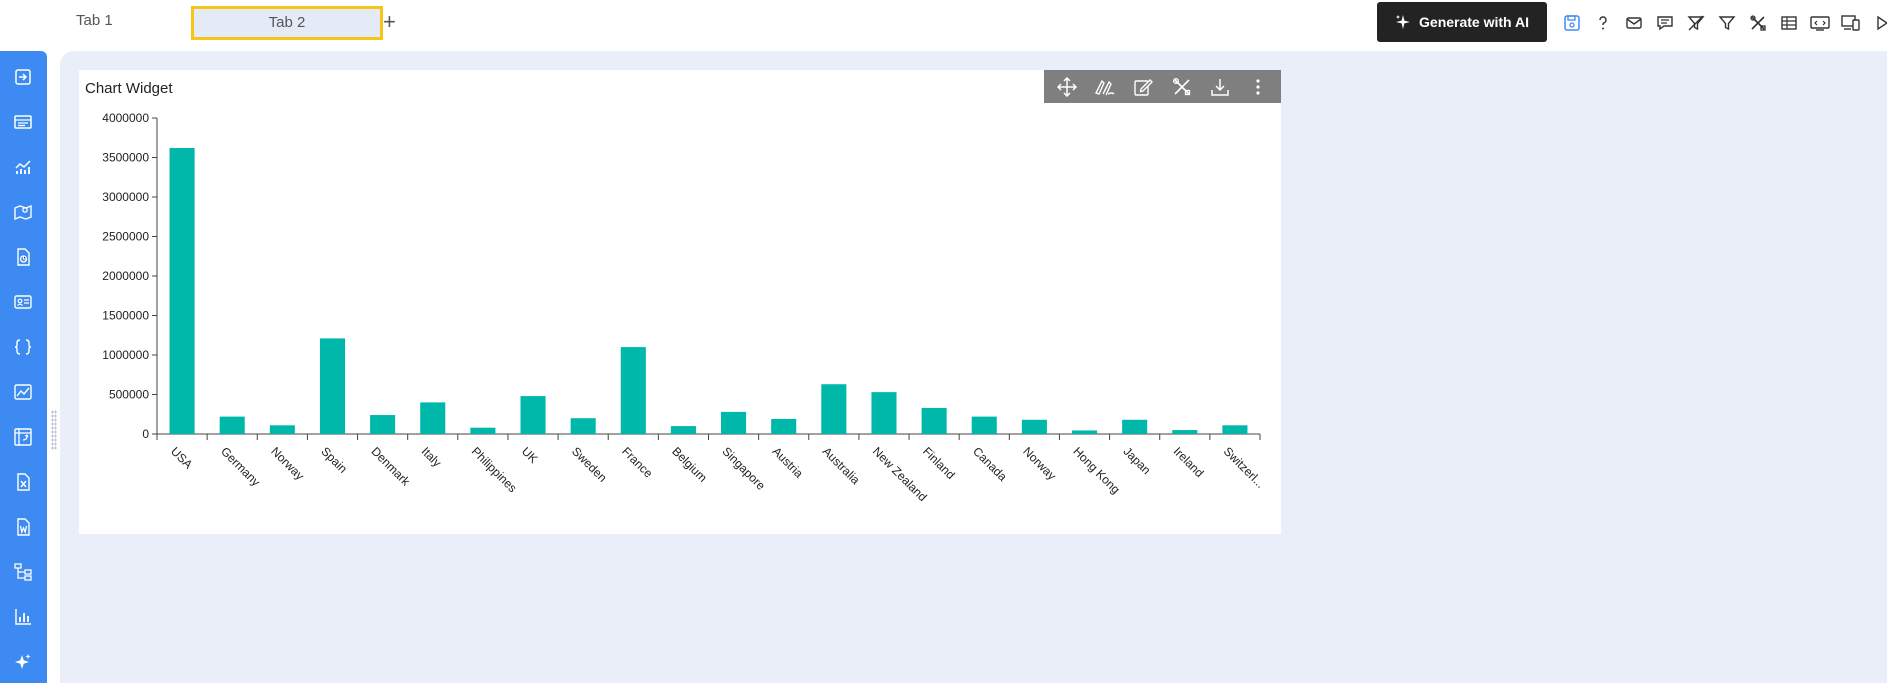 The image size is (1887, 683). What do you see at coordinates (23, 77) in the screenshot?
I see `import-icon` at bounding box center [23, 77].